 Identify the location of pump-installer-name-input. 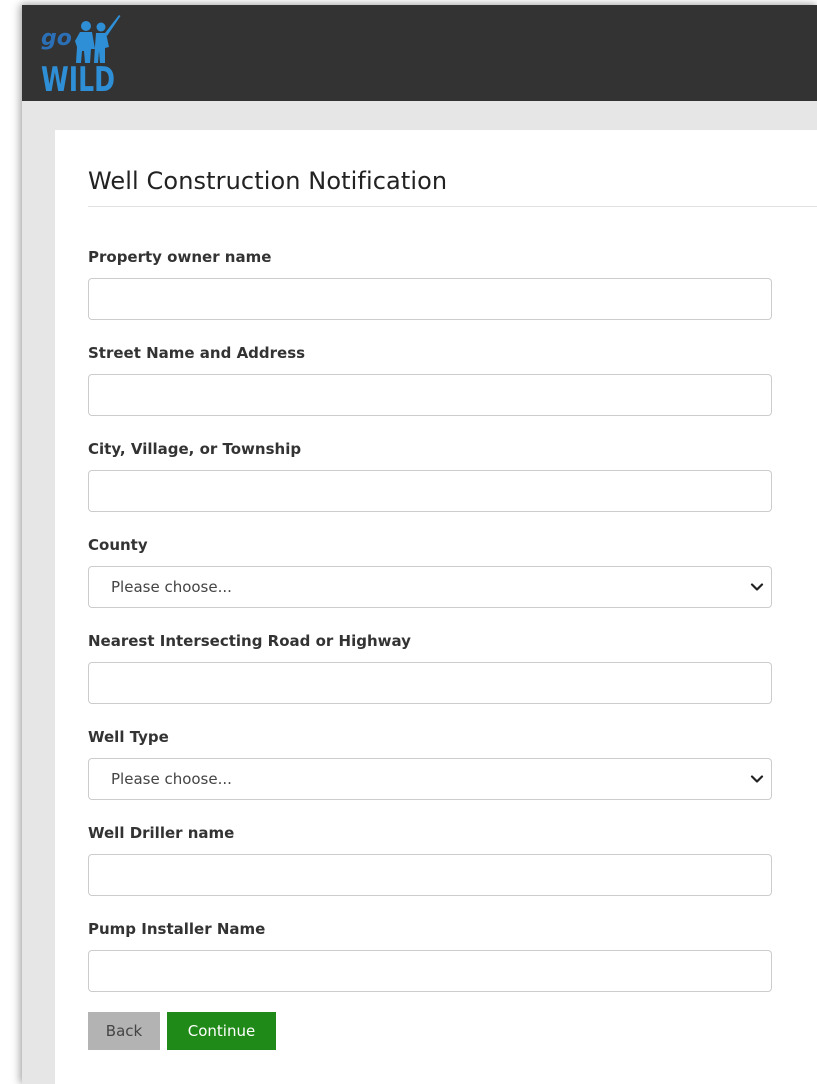
(430, 971).